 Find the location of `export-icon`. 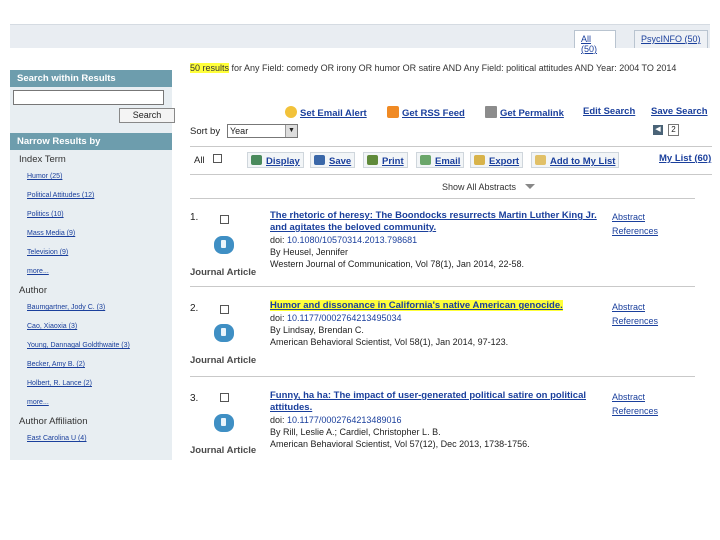

export-icon is located at coordinates (479, 160).